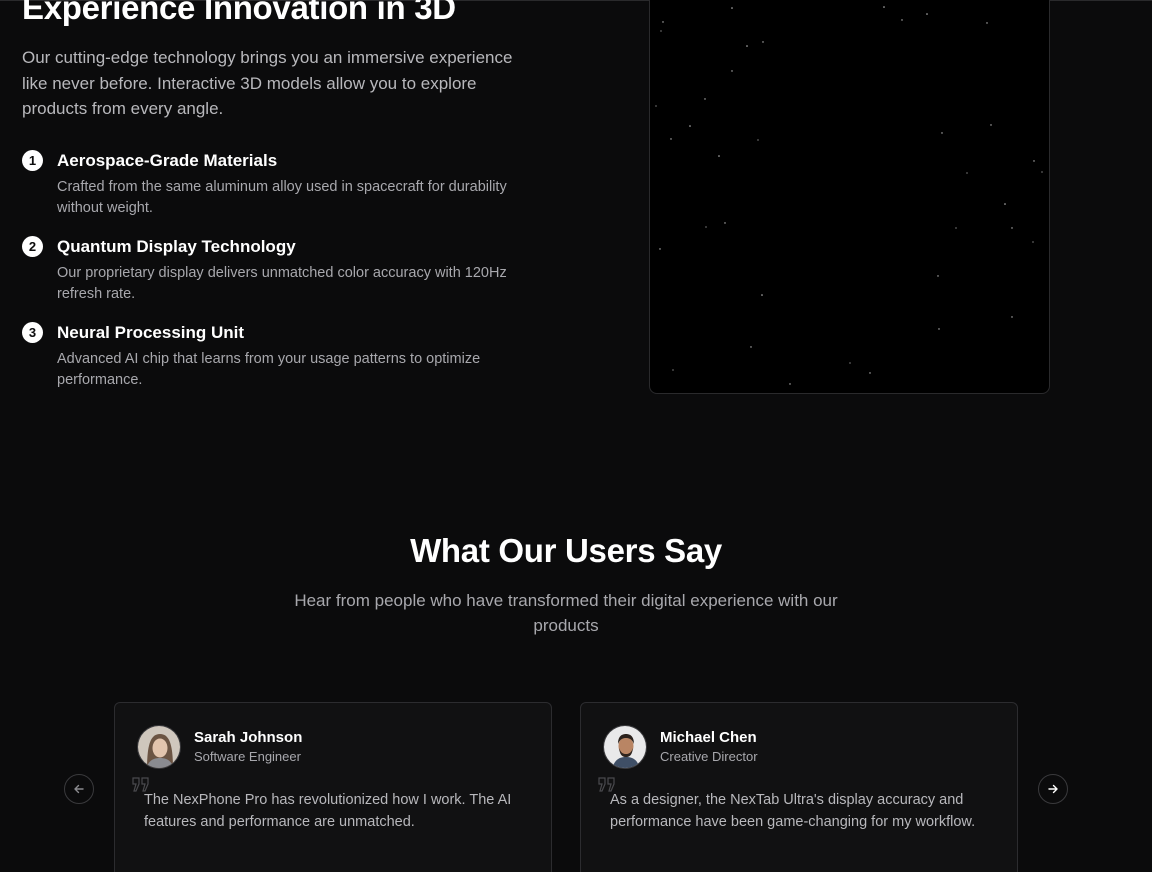  I want to click on testimonial-role: Software Engineer, so click(247, 756).